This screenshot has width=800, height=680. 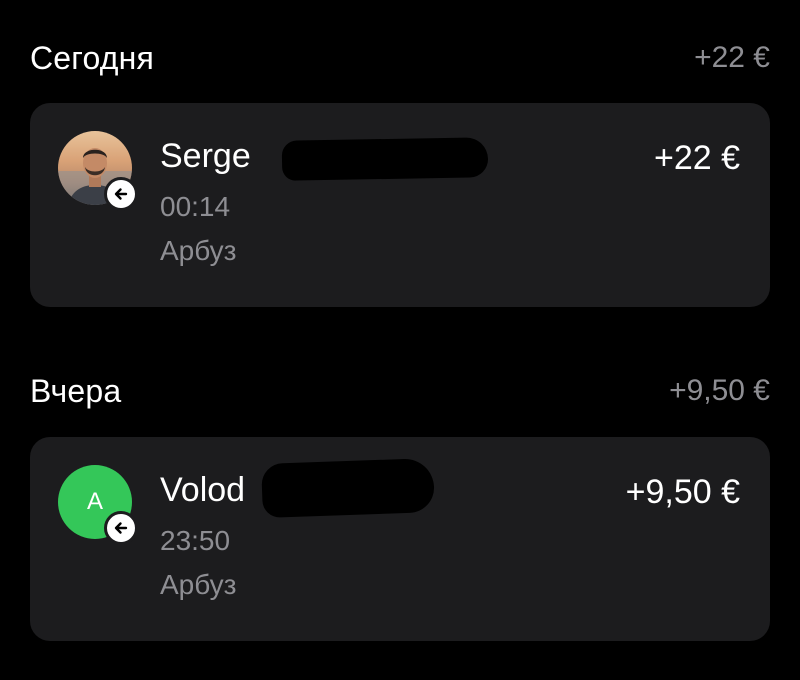 I want to click on section-total: +22 €, so click(x=732, y=57).